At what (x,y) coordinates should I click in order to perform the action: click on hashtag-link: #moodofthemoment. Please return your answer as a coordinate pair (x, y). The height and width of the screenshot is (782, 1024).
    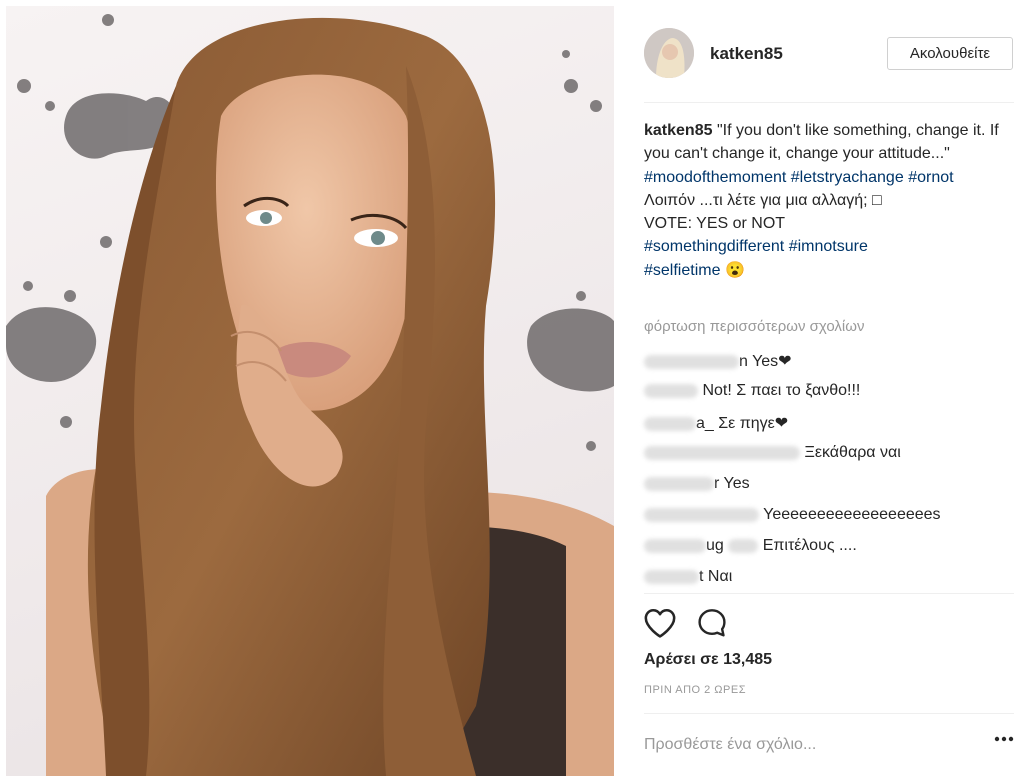
    Looking at the image, I should click on (715, 177).